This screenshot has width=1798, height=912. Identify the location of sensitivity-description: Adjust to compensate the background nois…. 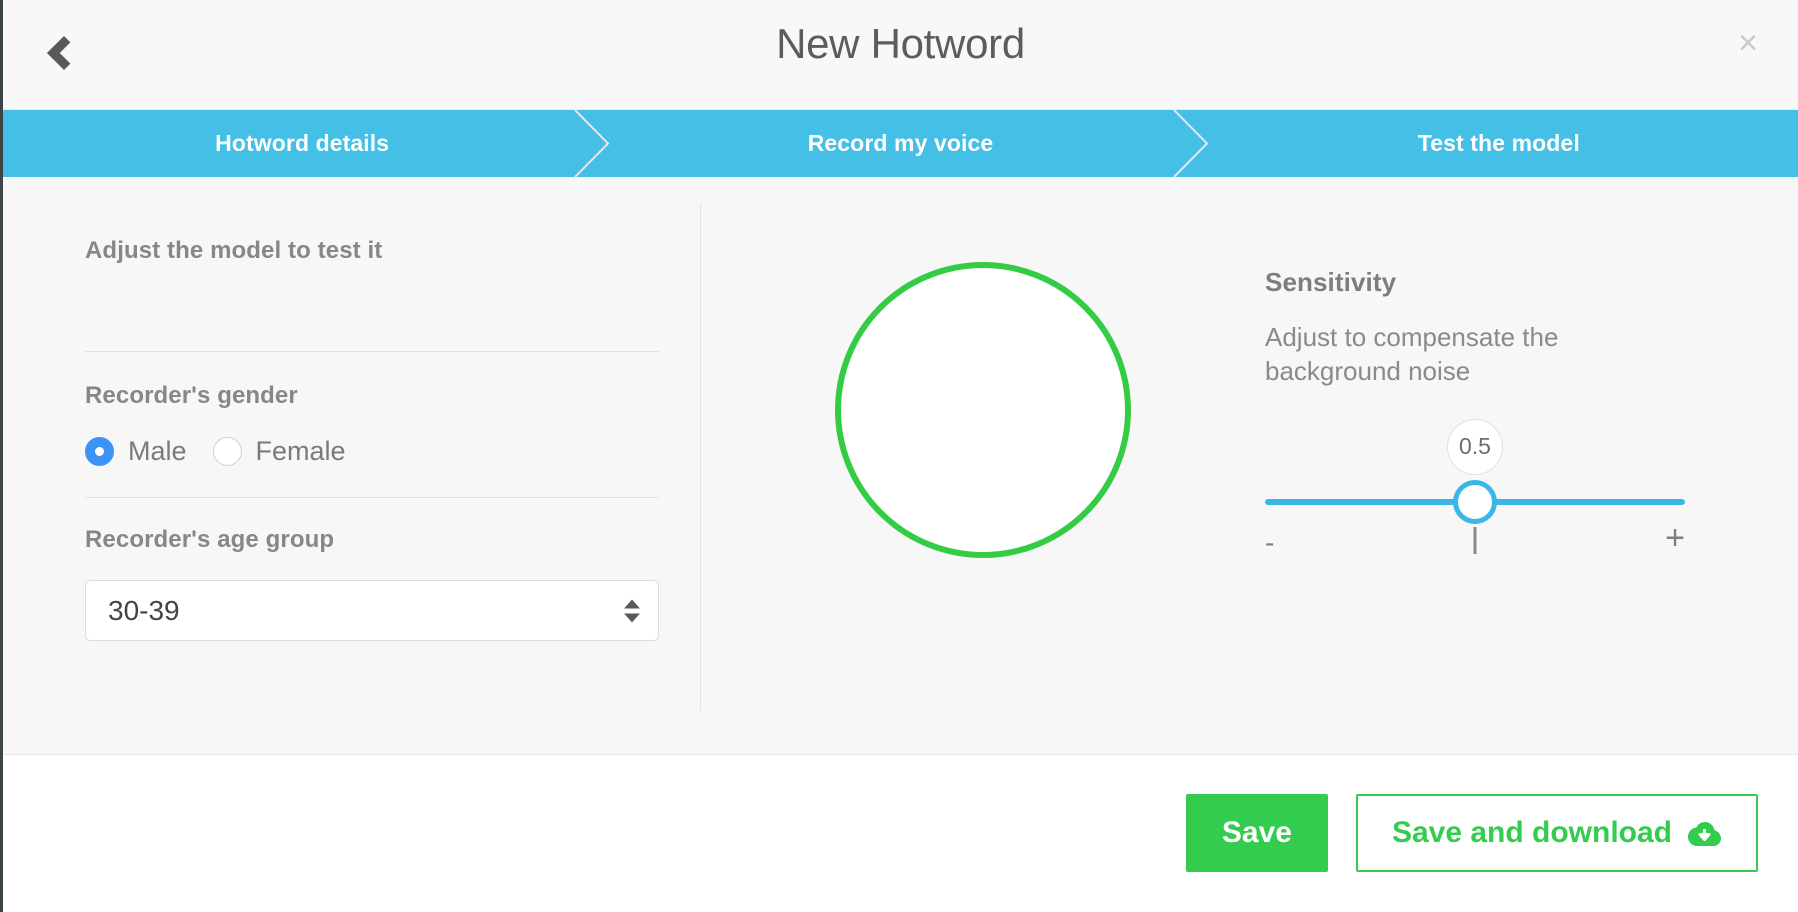
(1412, 354).